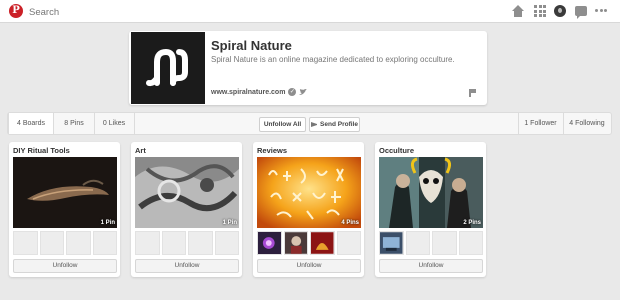  Describe the element at coordinates (581, 12) in the screenshot. I see `message-icon` at that location.